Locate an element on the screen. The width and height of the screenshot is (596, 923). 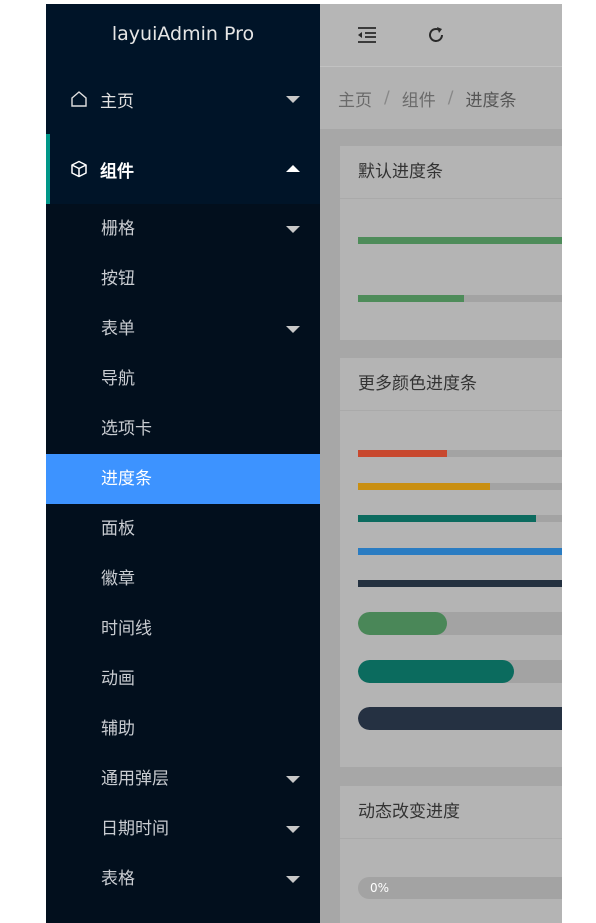
sidebar-subitem-label: 面板 is located at coordinates (118, 529).